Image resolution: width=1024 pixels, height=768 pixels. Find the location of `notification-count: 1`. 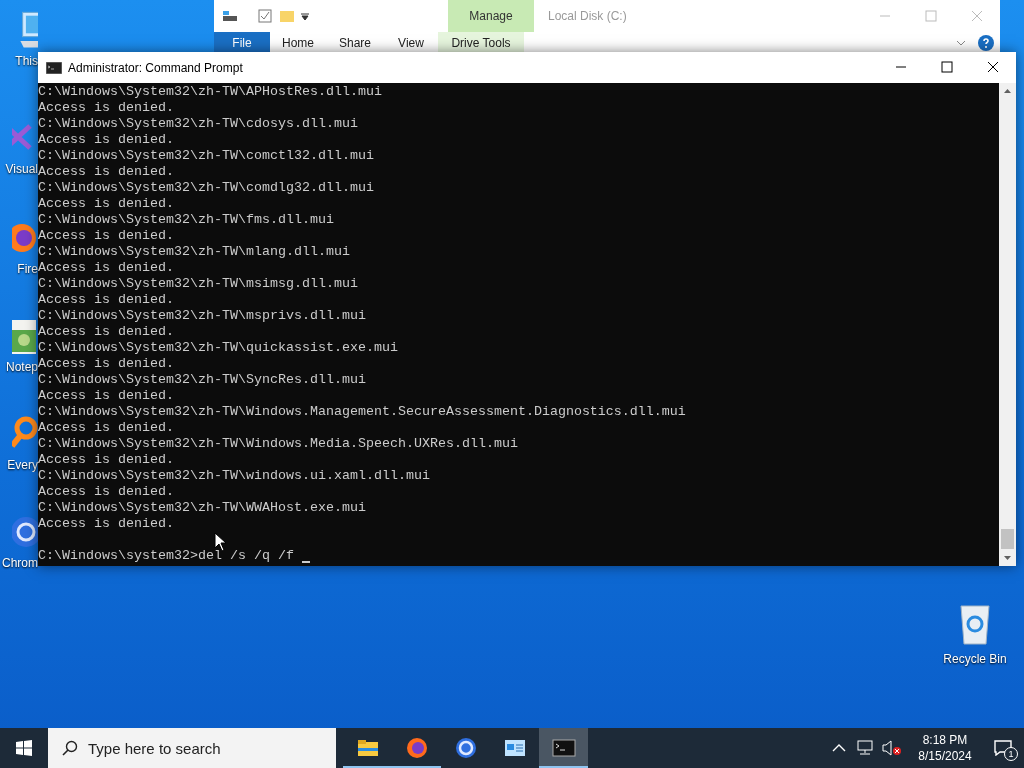

notification-count: 1 is located at coordinates (1011, 754).